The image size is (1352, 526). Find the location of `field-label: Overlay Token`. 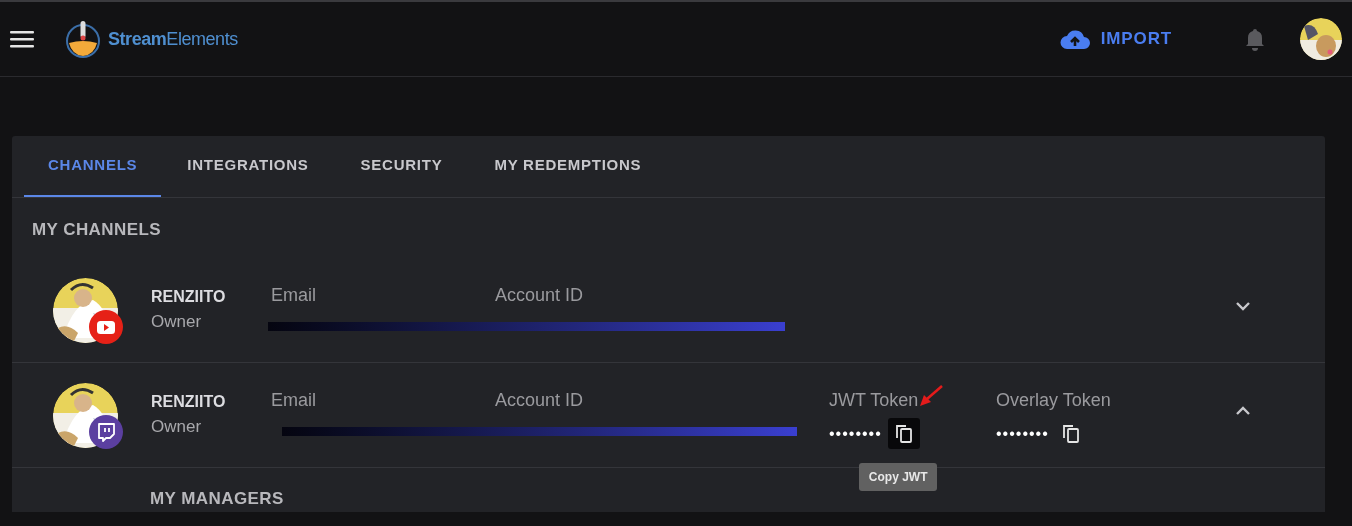

field-label: Overlay Token is located at coordinates (1053, 400).